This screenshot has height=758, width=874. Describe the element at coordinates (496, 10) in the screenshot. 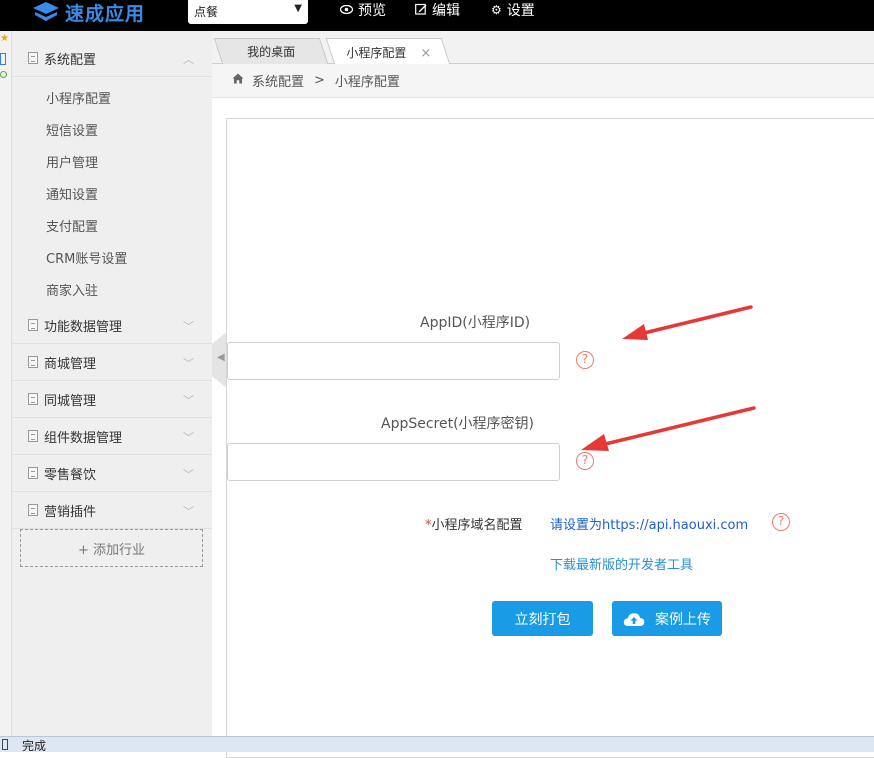

I see `gear-icon: ⚙` at that location.